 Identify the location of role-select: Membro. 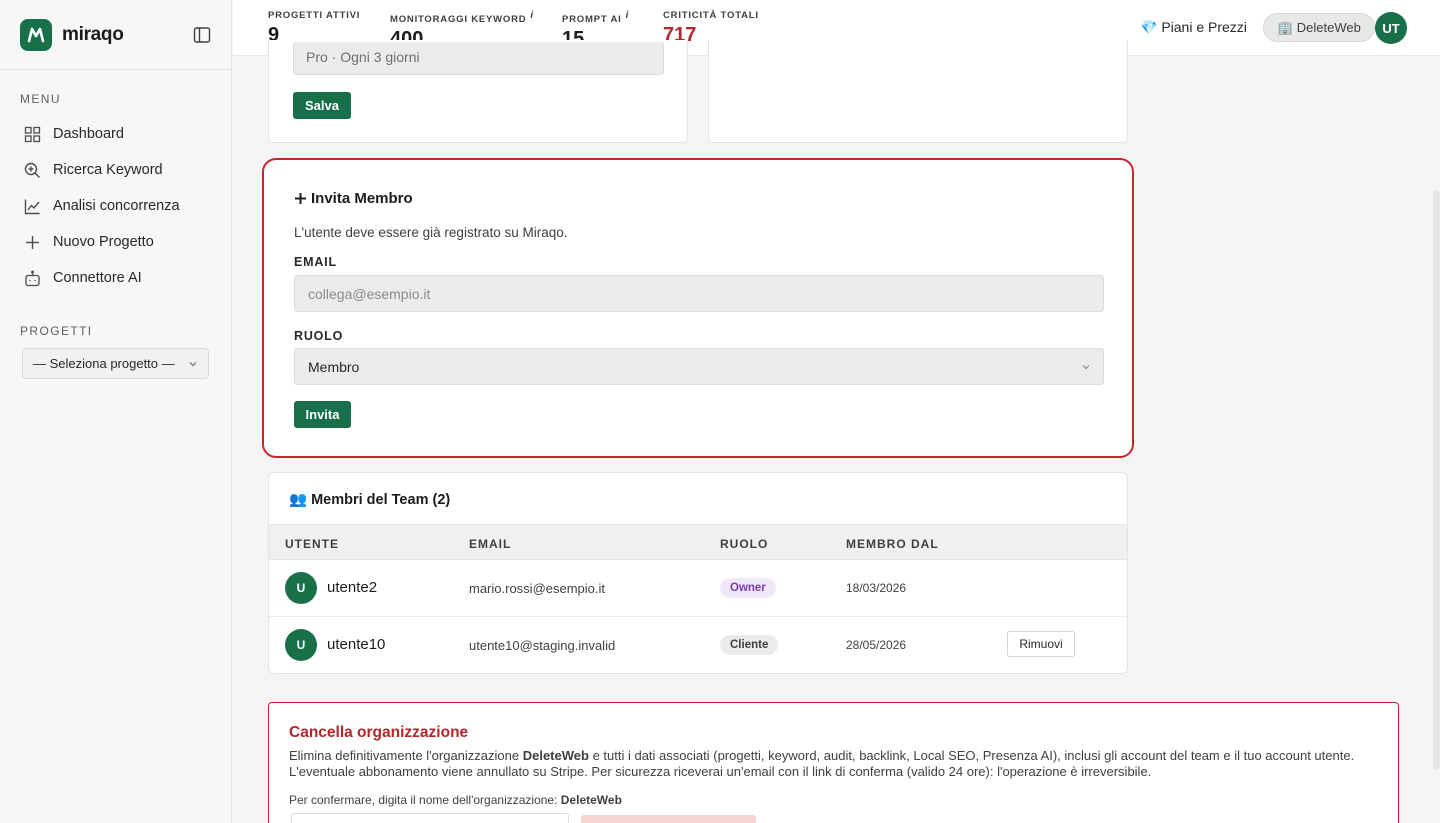
(699, 366).